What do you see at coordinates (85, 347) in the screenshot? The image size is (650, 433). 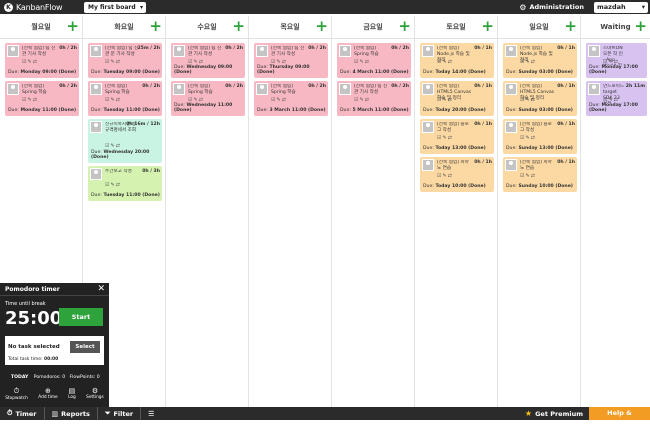 I see `select-task-button: Select` at bounding box center [85, 347].